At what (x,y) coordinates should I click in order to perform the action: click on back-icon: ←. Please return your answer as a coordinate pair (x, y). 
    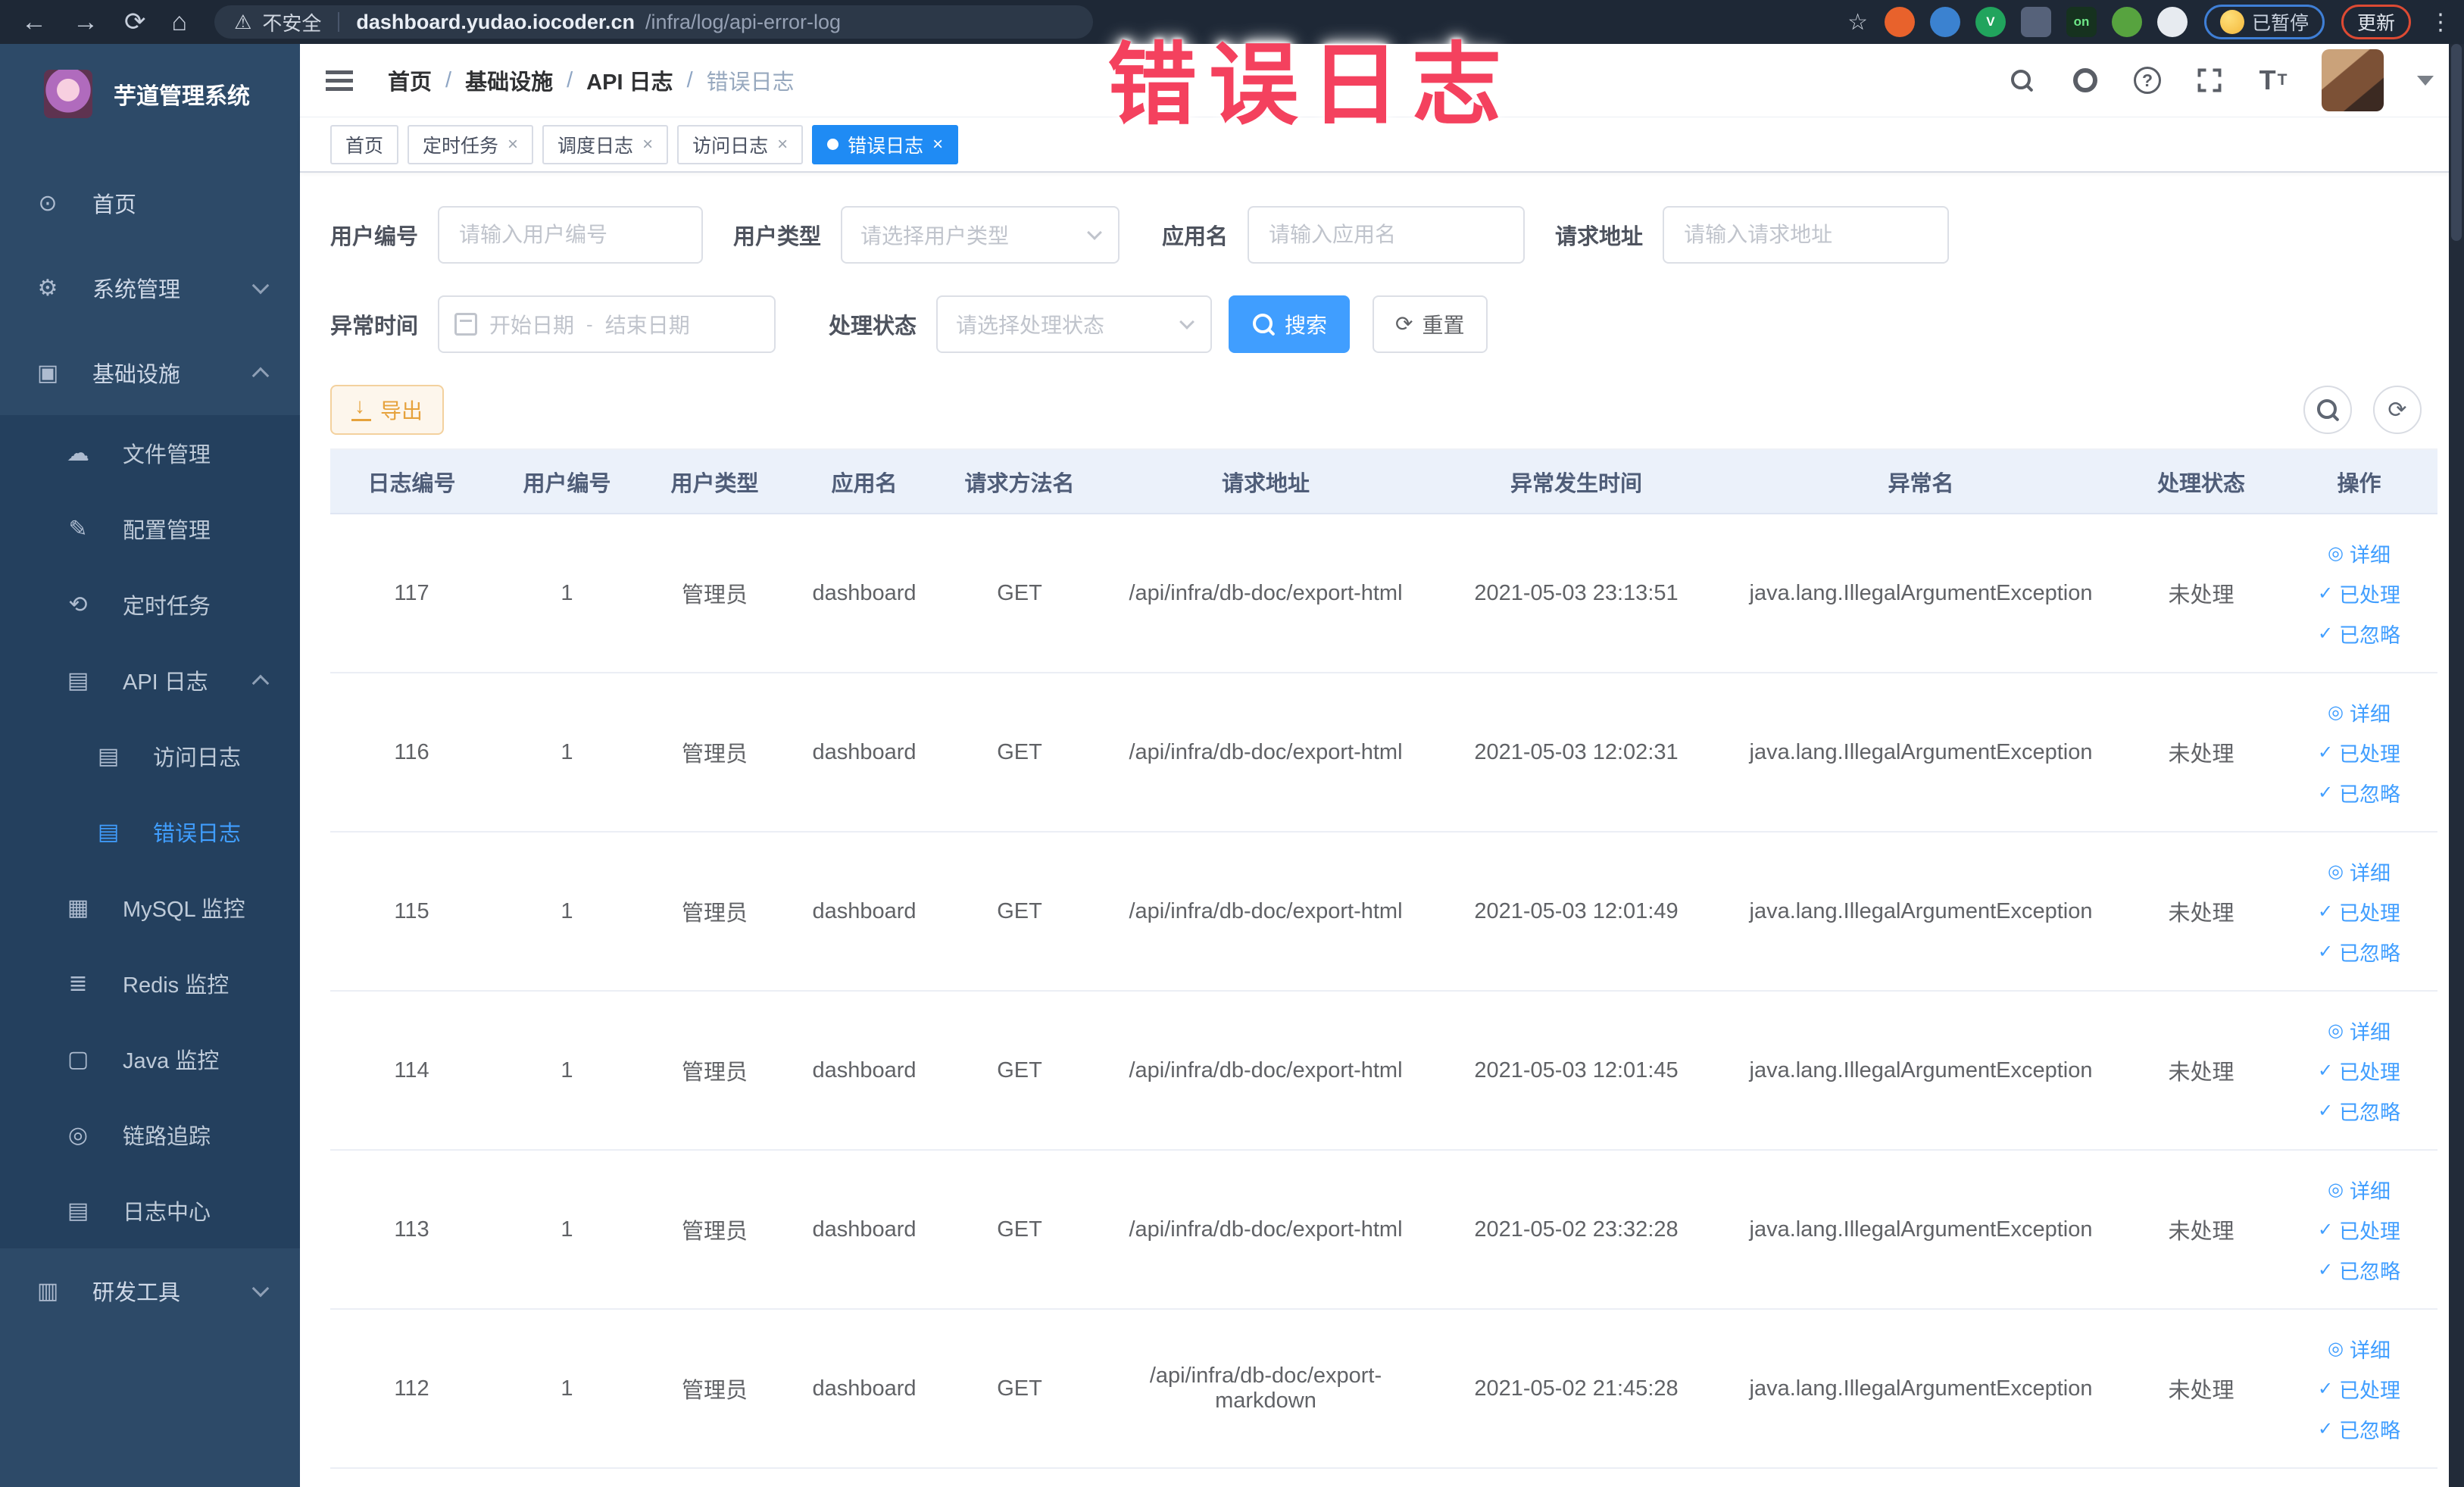
    Looking at the image, I should click on (34, 22).